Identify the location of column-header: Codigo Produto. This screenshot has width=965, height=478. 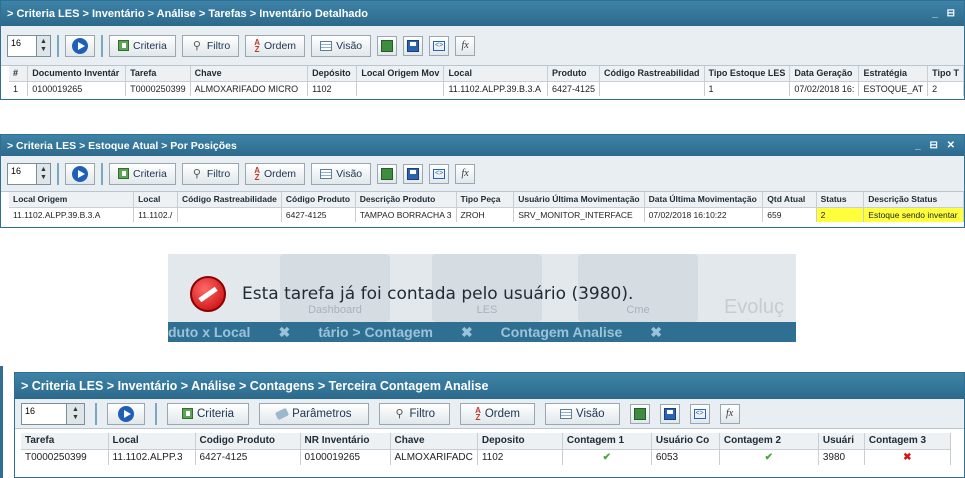
(248, 441).